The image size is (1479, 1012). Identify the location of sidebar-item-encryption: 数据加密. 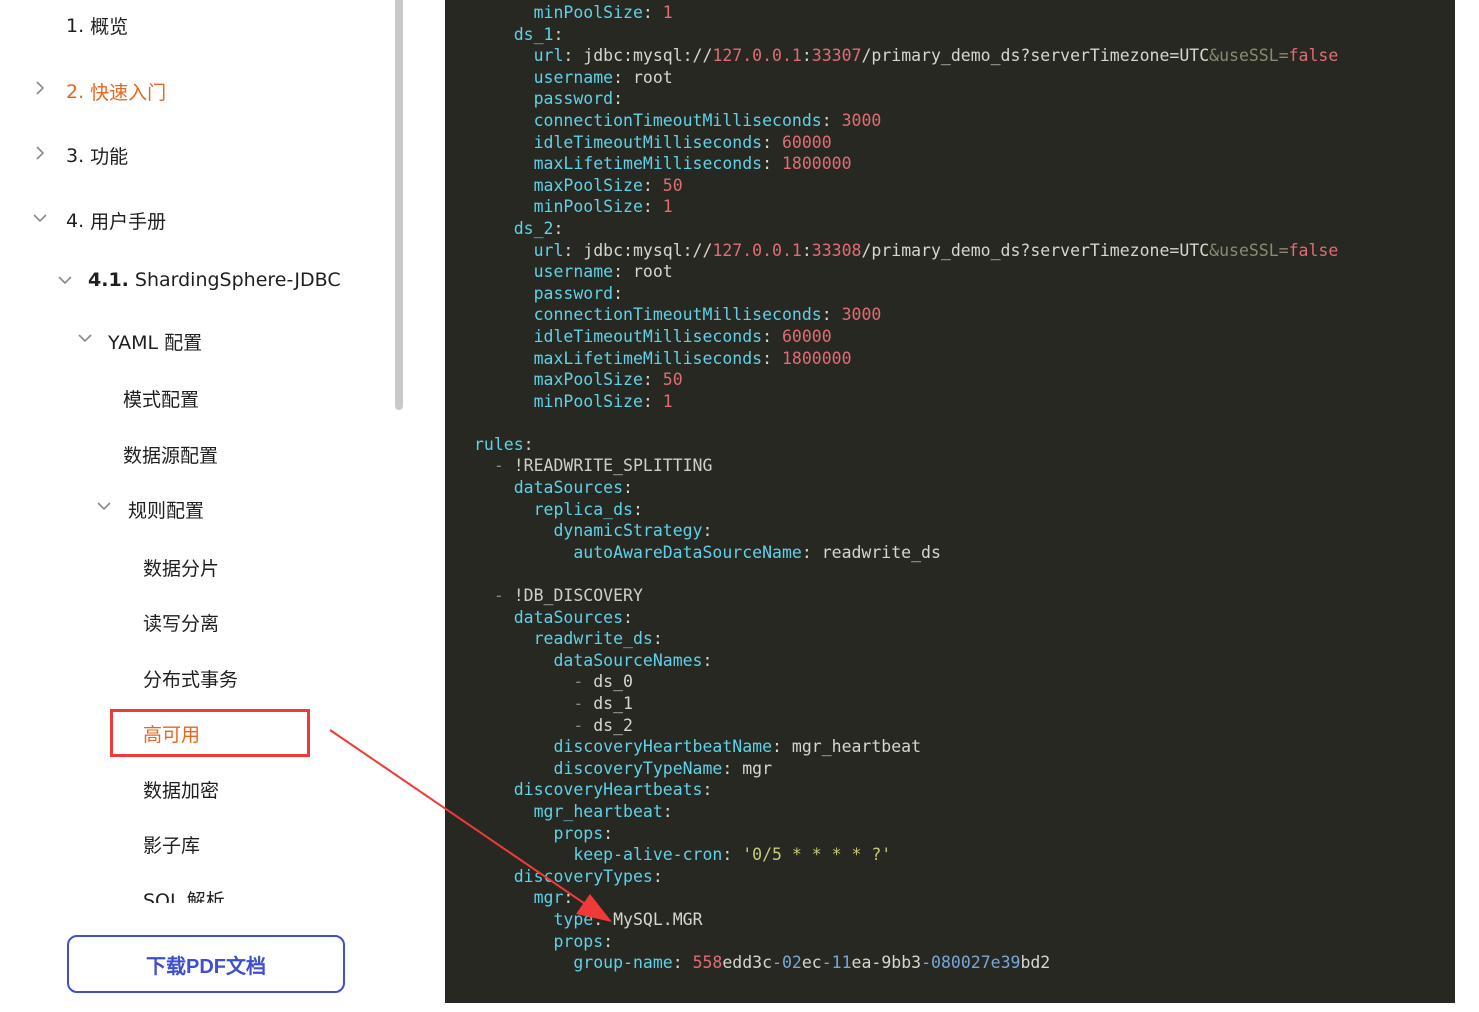
(181, 789).